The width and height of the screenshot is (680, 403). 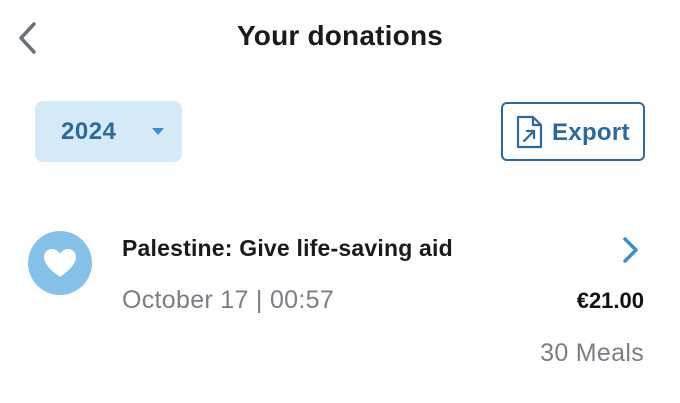 I want to click on export-button: Export, so click(x=573, y=131).